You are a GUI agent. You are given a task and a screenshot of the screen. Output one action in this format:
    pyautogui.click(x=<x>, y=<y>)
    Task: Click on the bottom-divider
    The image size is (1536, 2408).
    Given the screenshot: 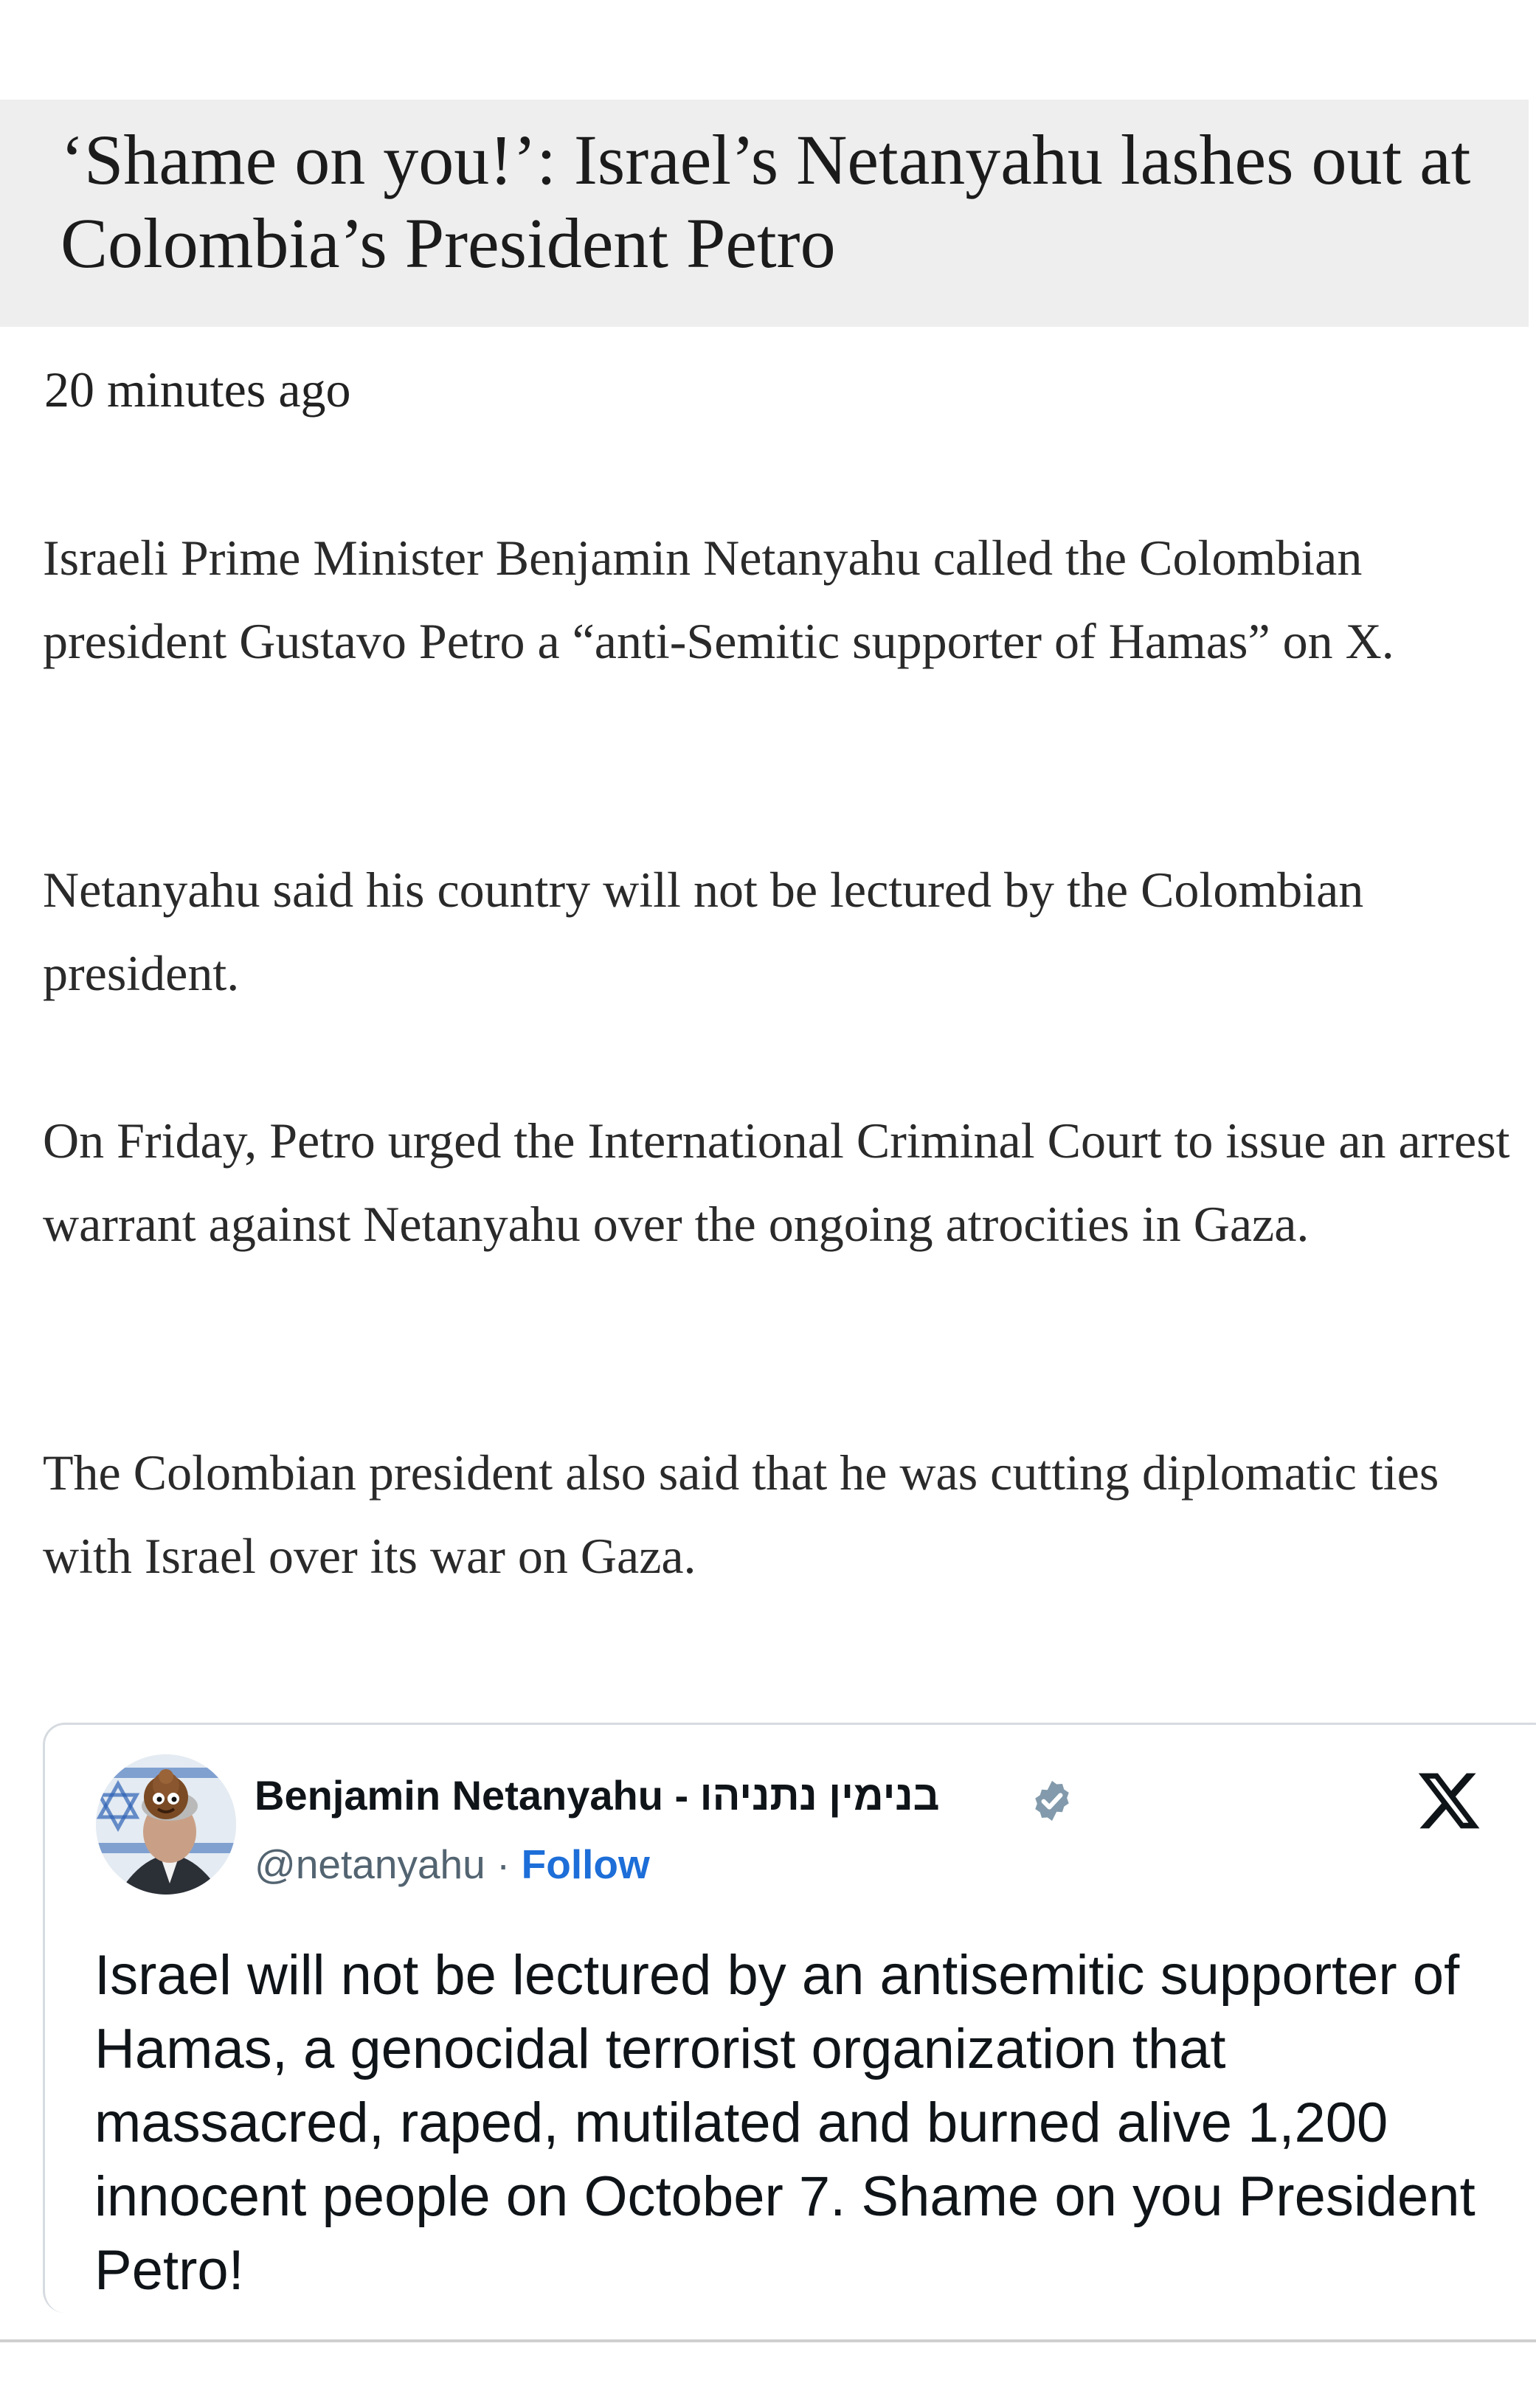 What is the action you would take?
    pyautogui.click(x=768, y=2340)
    